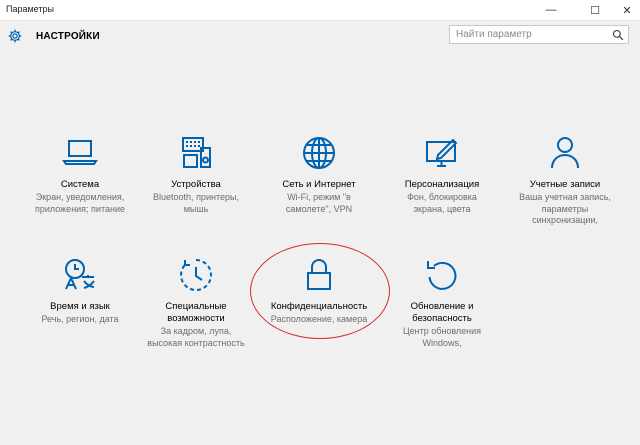 Image resolution: width=640 pixels, height=445 pixels. I want to click on tile-label: Система, so click(80, 184).